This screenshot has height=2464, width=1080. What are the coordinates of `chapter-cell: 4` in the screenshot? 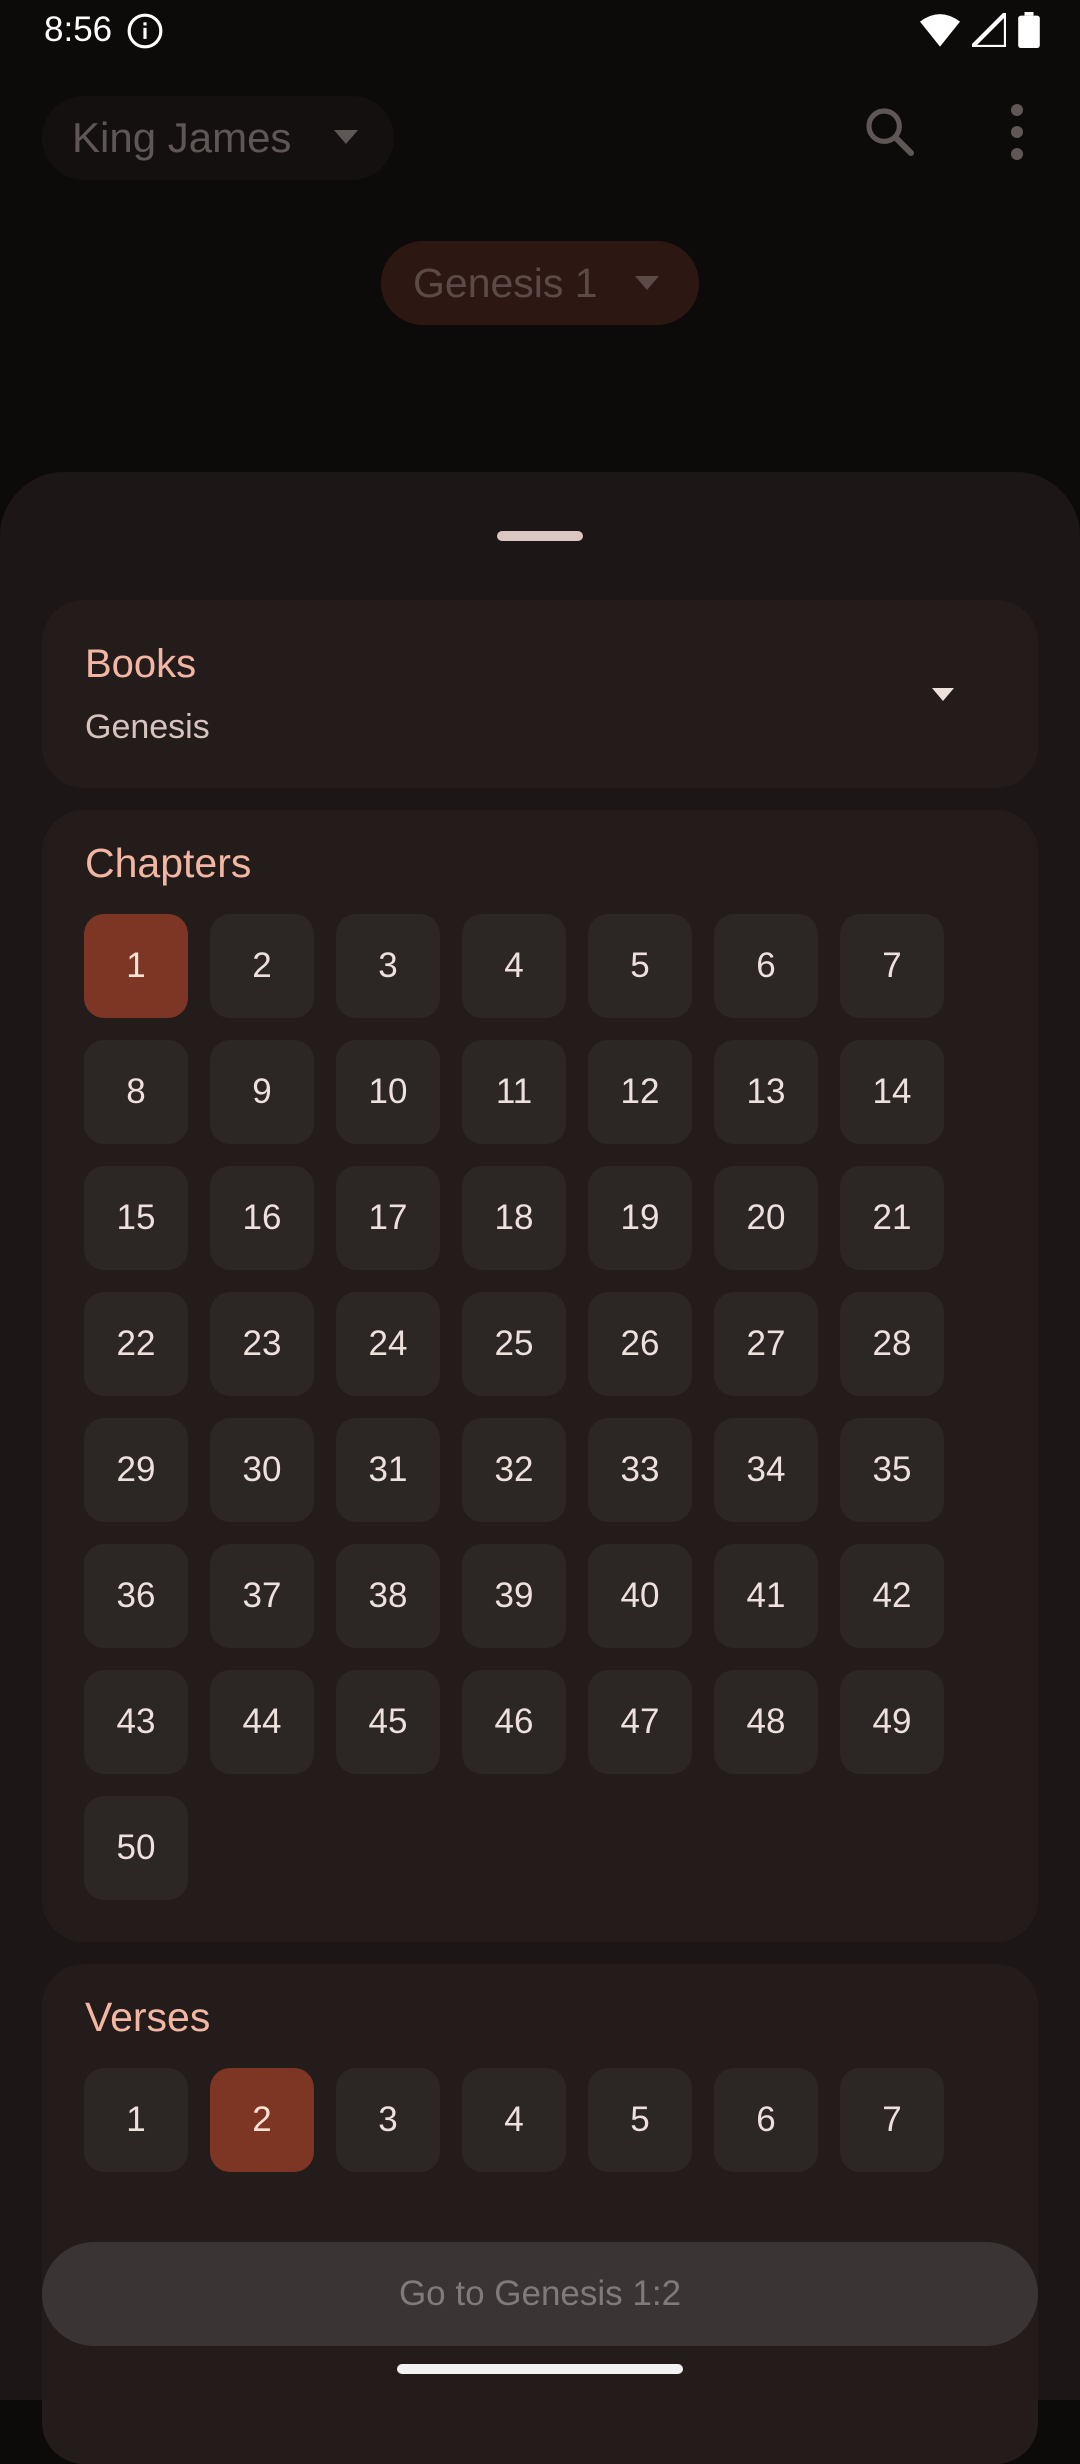 It's located at (514, 966).